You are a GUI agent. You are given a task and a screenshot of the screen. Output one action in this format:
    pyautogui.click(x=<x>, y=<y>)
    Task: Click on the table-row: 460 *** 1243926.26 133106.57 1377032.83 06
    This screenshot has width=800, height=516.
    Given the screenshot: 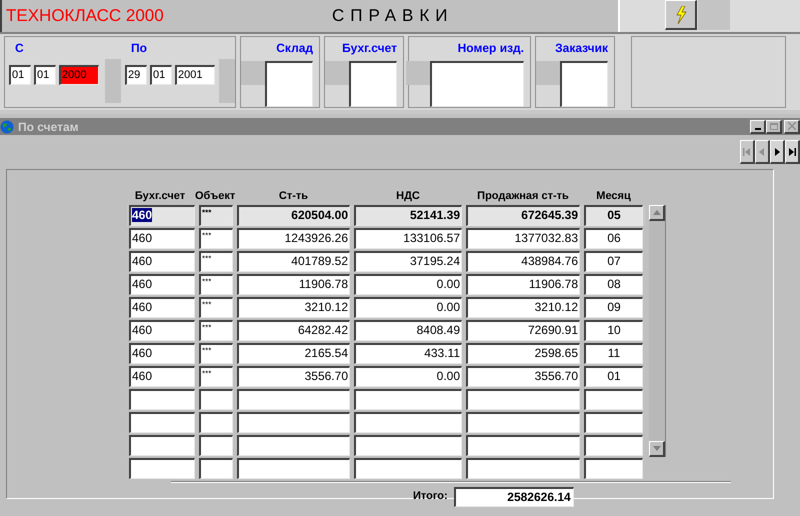 What is the action you would take?
    pyautogui.click(x=386, y=238)
    